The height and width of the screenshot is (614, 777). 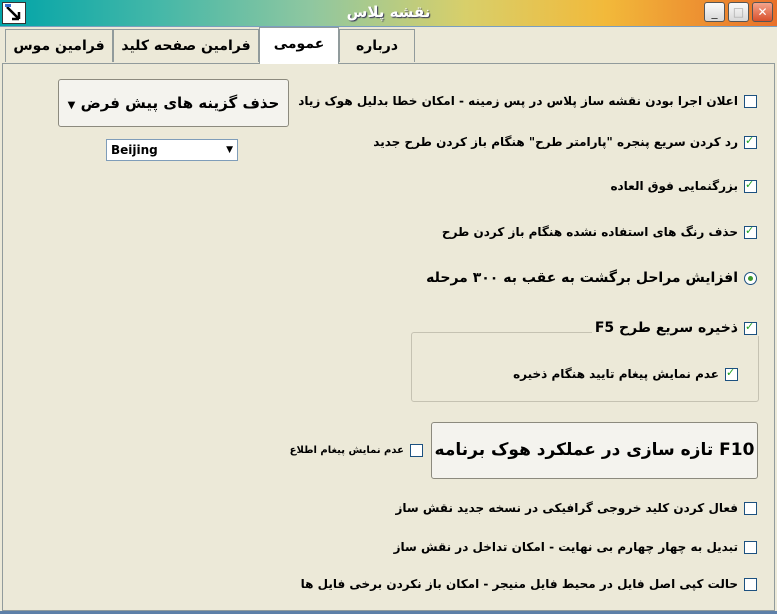 What do you see at coordinates (180, 103) in the screenshot?
I see `button-label: حذف گزینه های پیش فرض` at bounding box center [180, 103].